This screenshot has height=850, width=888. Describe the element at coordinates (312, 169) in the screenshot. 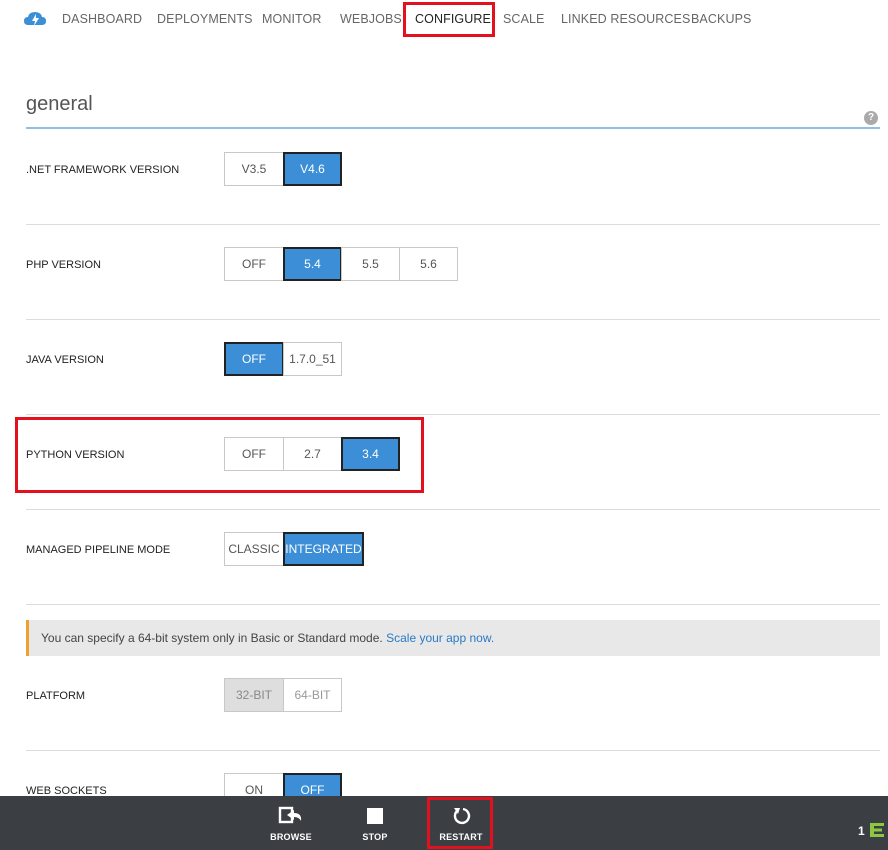

I see `net-option-v46: V4.6` at that location.